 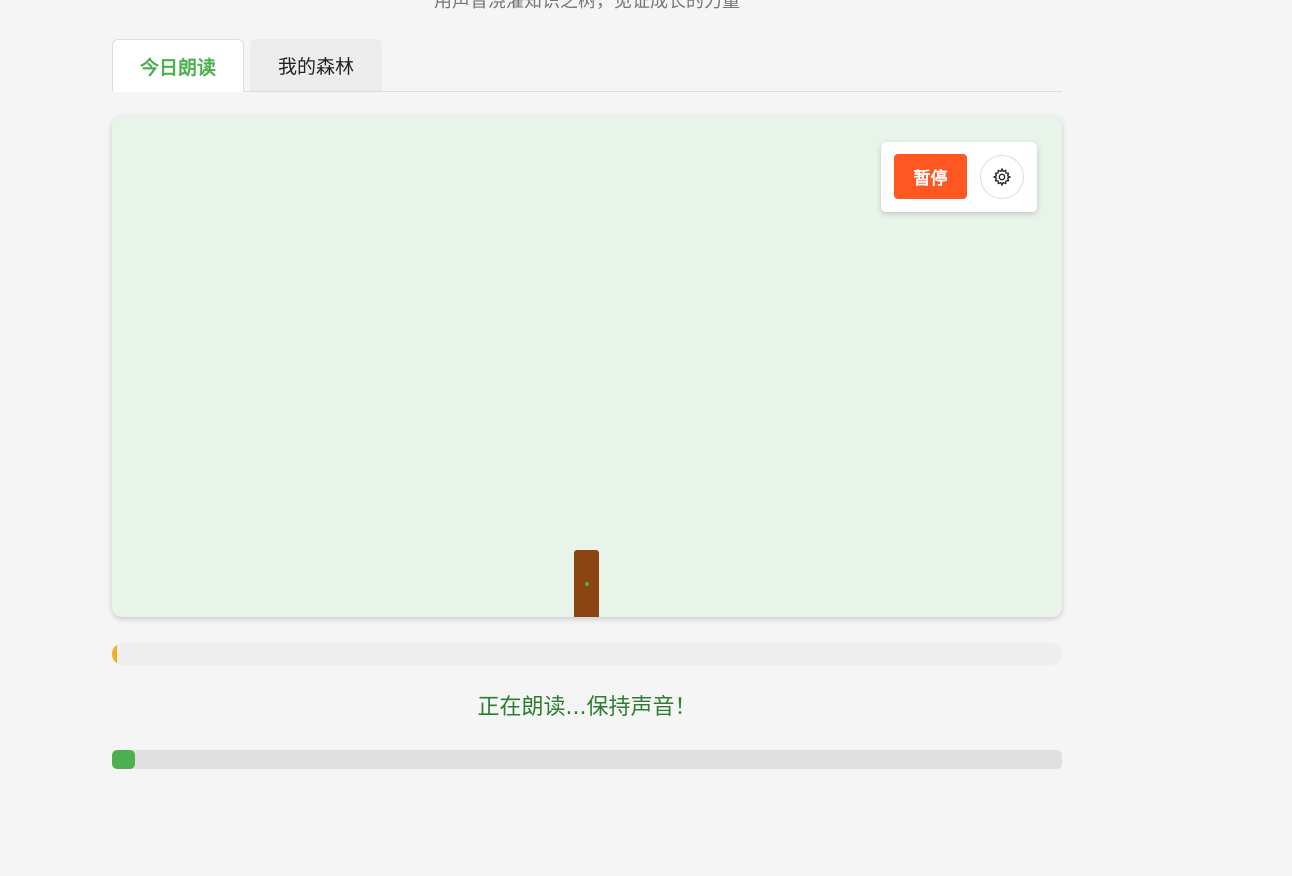 What do you see at coordinates (587, 707) in the screenshot?
I see `reading-status: 正在朗读...保持声音！` at bounding box center [587, 707].